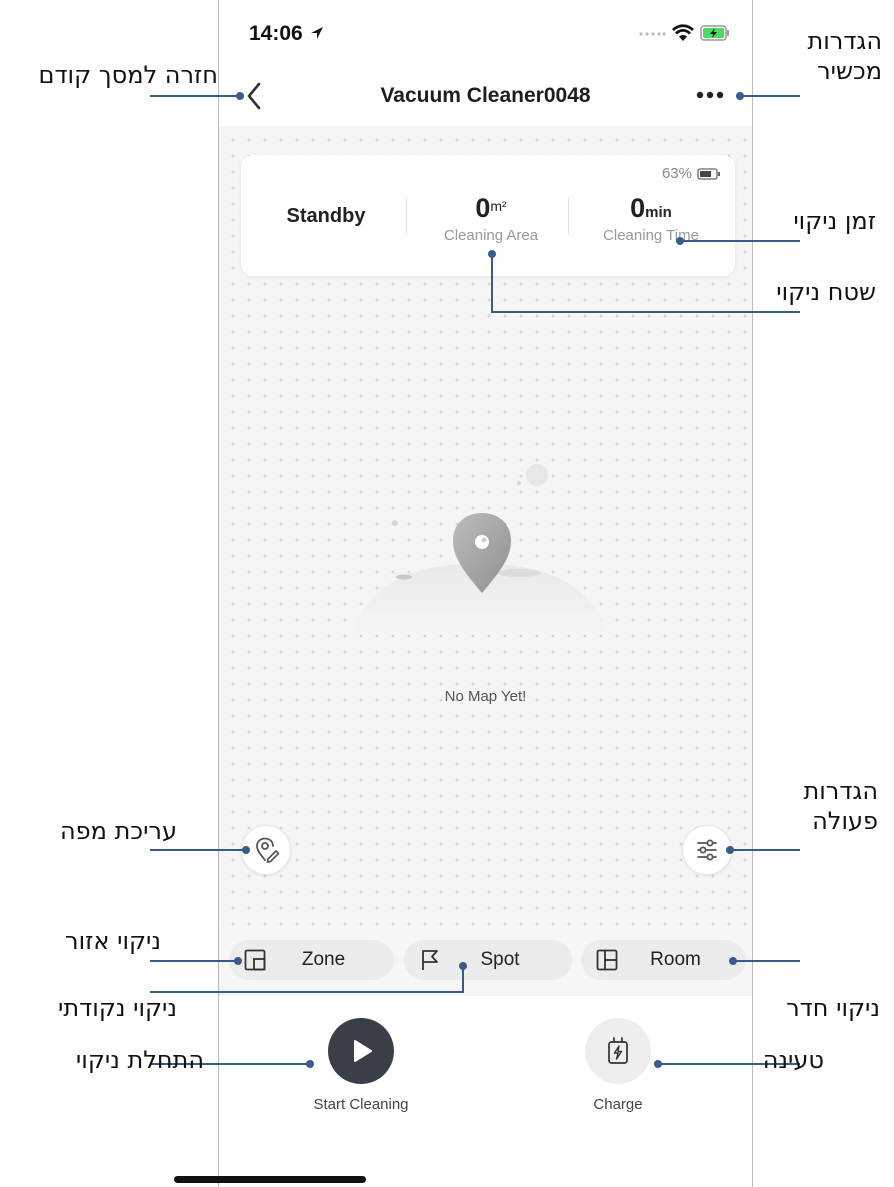 Image resolution: width=894 pixels, height=1187 pixels. I want to click on charge-circle, so click(618, 1051).